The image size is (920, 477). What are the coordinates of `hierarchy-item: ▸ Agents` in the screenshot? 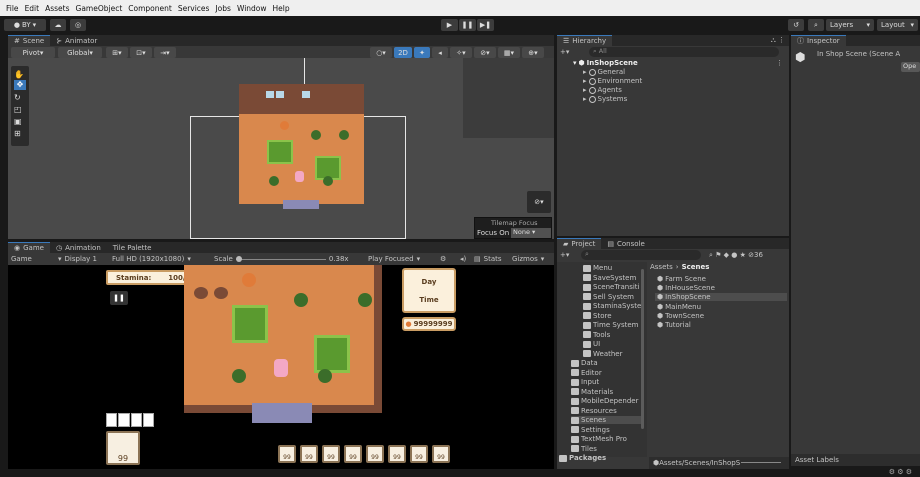 It's located at (602, 90).